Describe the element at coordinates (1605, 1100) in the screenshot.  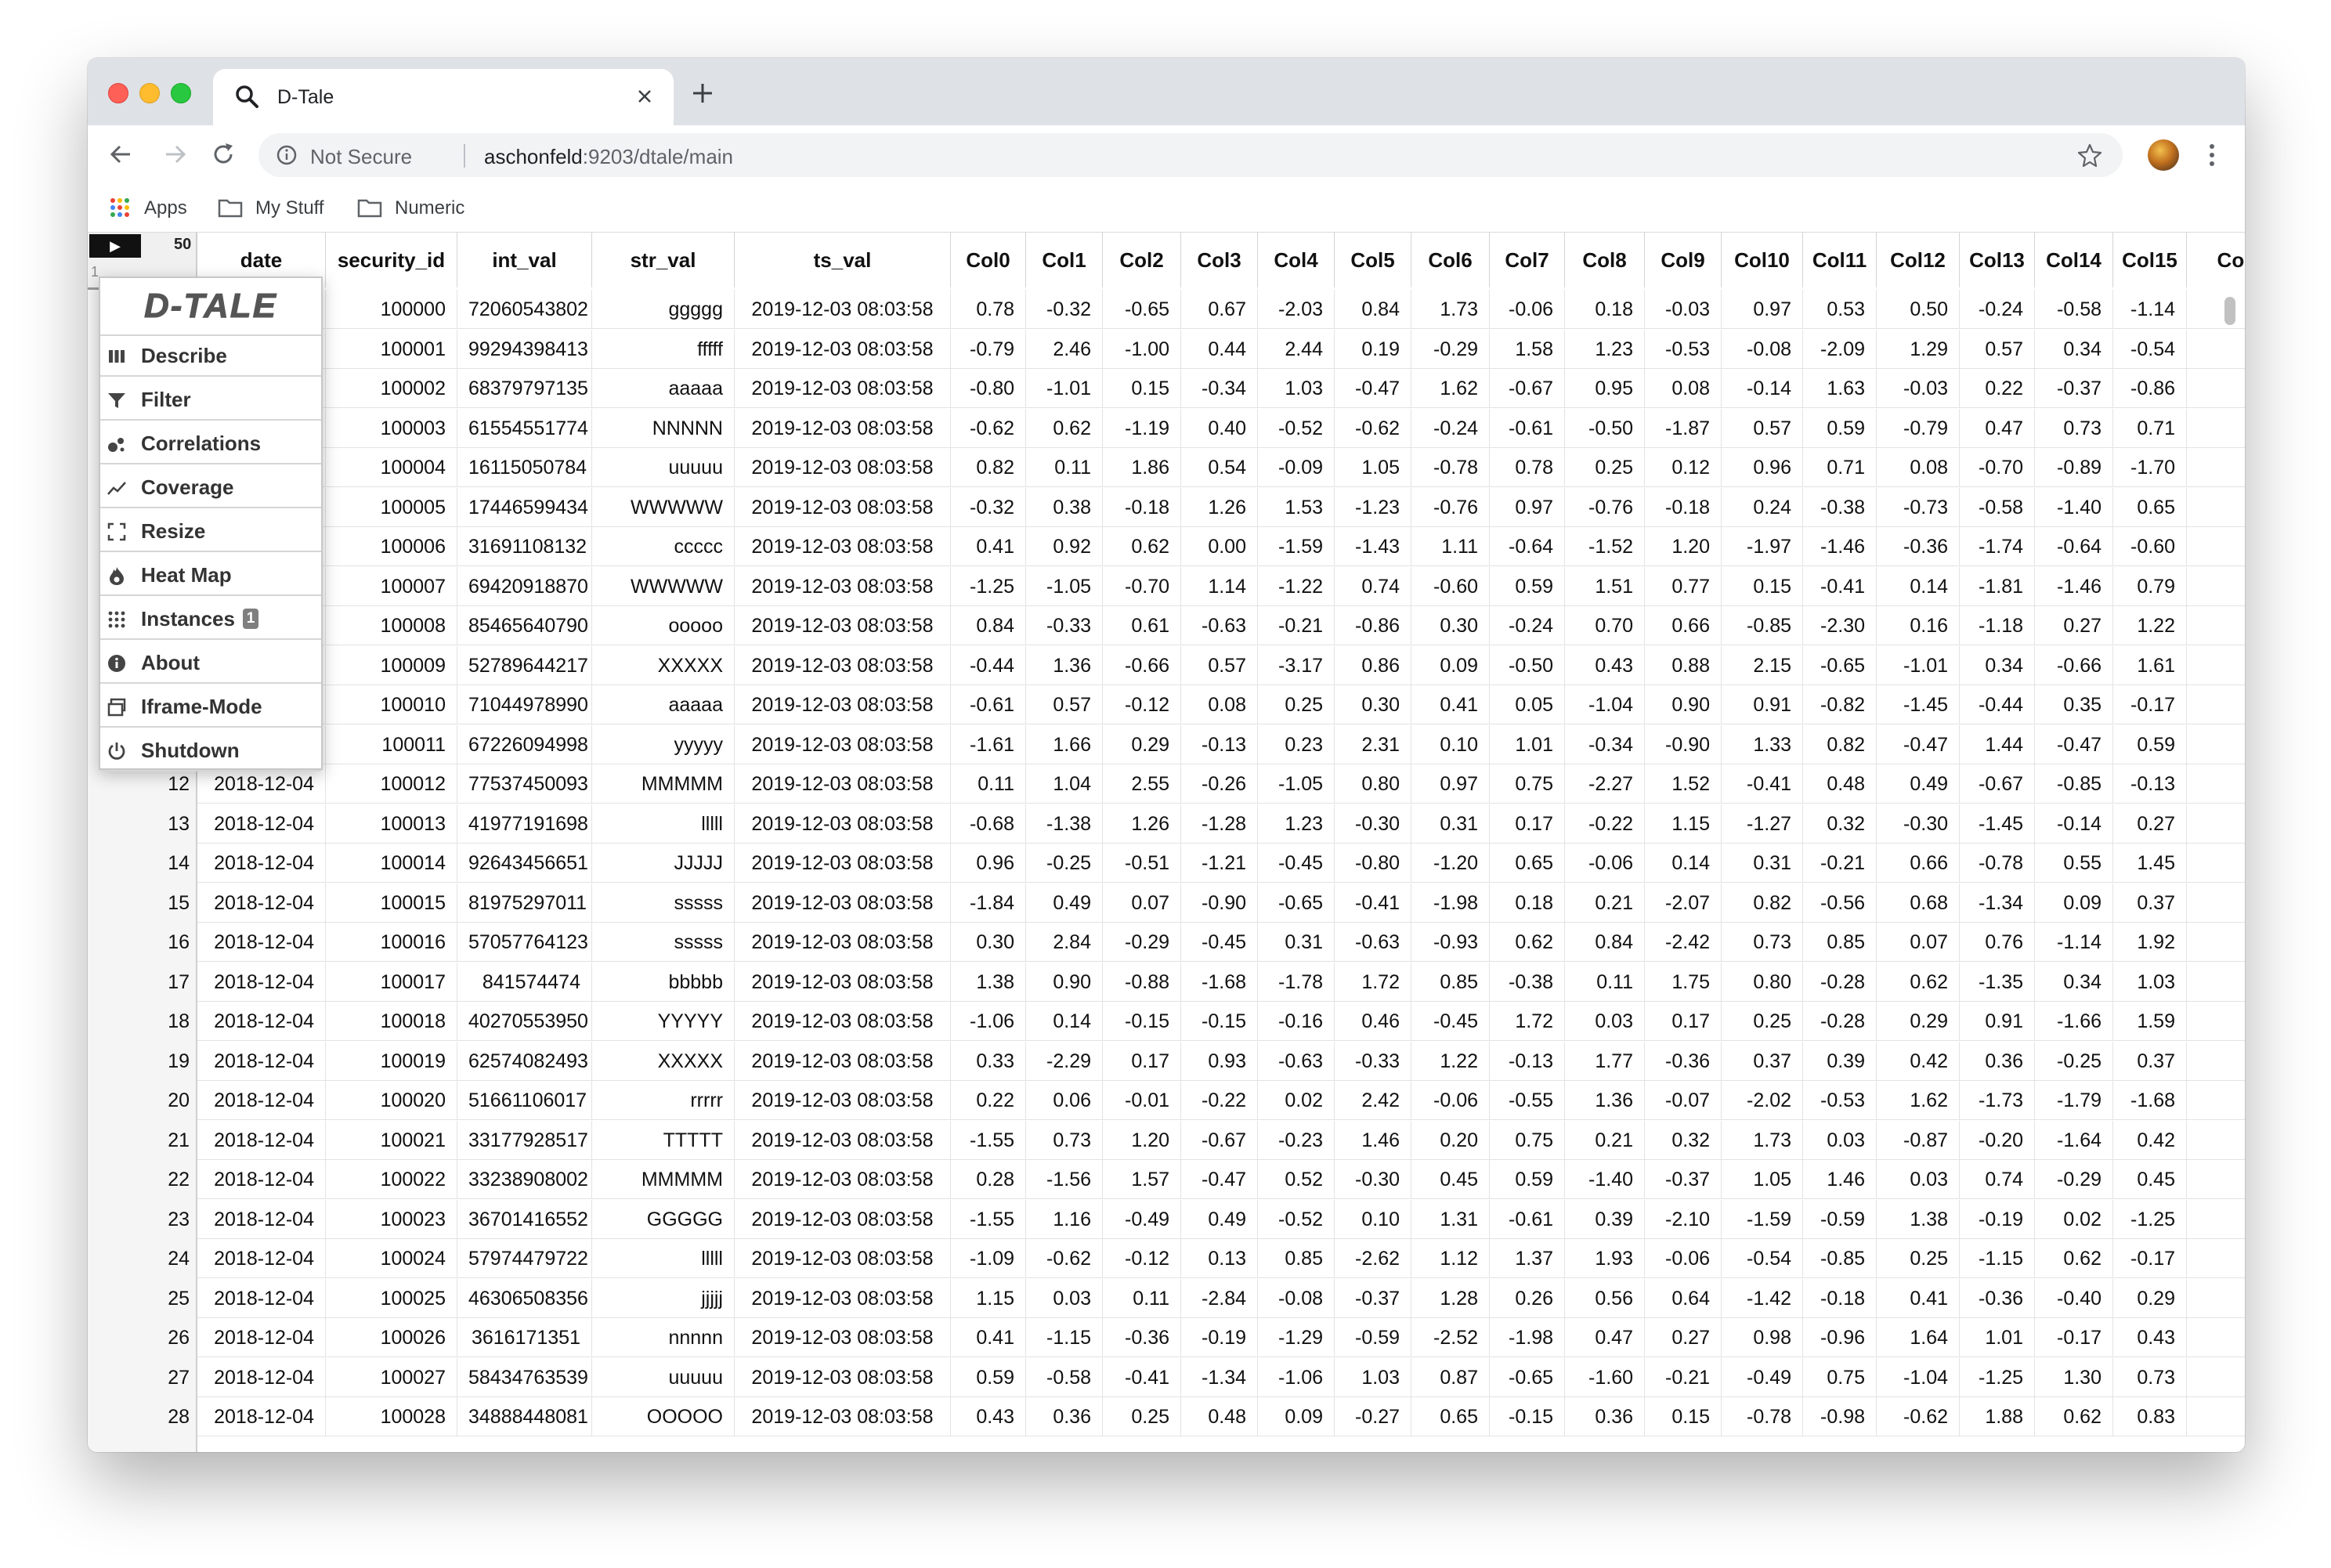
I see `table-cell: 1.36` at that location.